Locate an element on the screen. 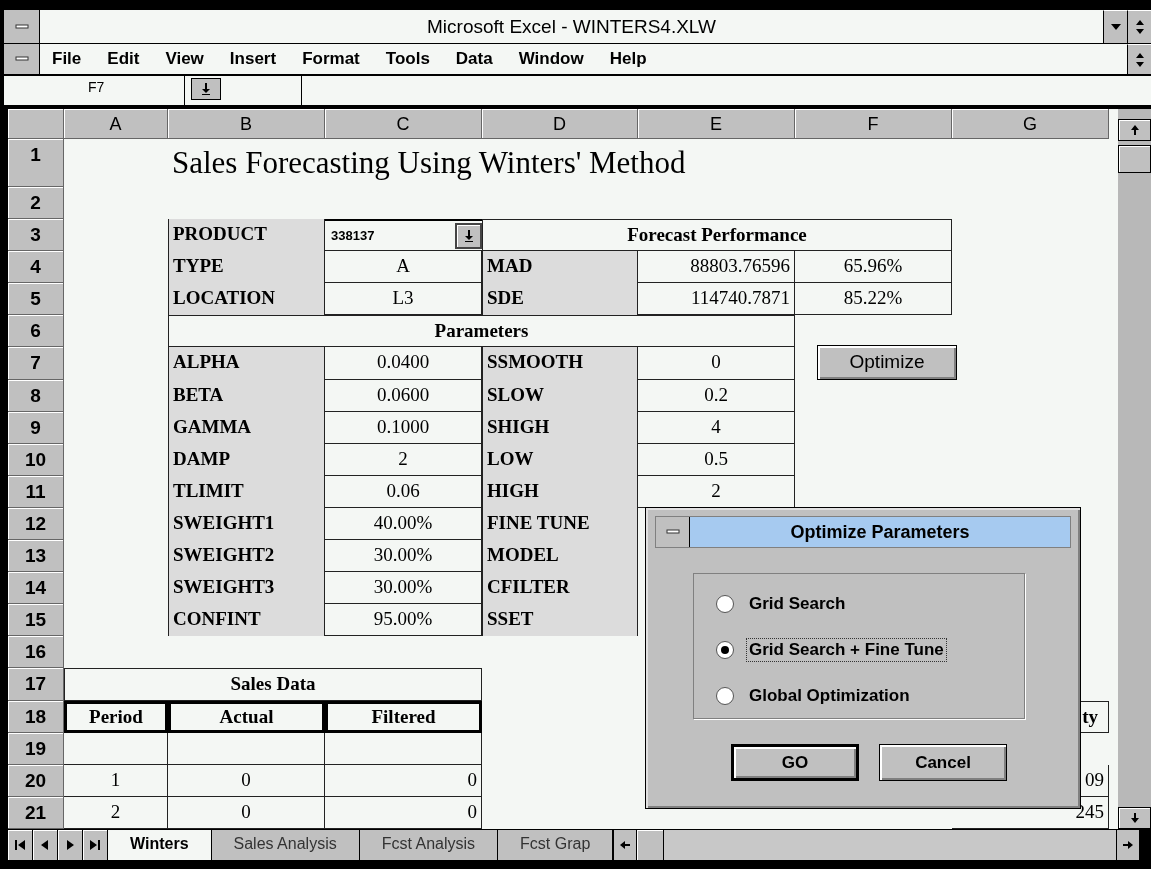 This screenshot has width=1151, height=869. menu-item: Tools is located at coordinates (408, 59).